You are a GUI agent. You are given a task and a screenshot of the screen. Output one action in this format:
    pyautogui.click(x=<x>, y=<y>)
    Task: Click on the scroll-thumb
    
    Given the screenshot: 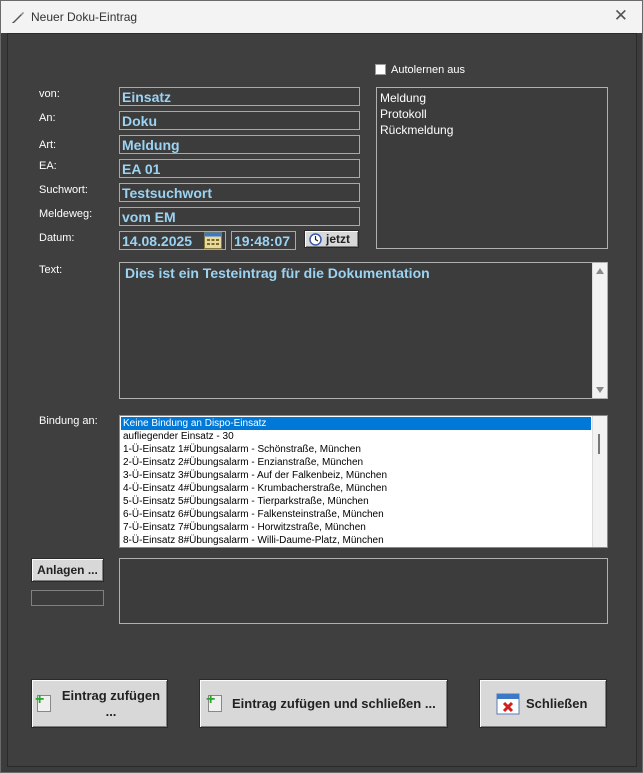 What is the action you would take?
    pyautogui.click(x=599, y=444)
    